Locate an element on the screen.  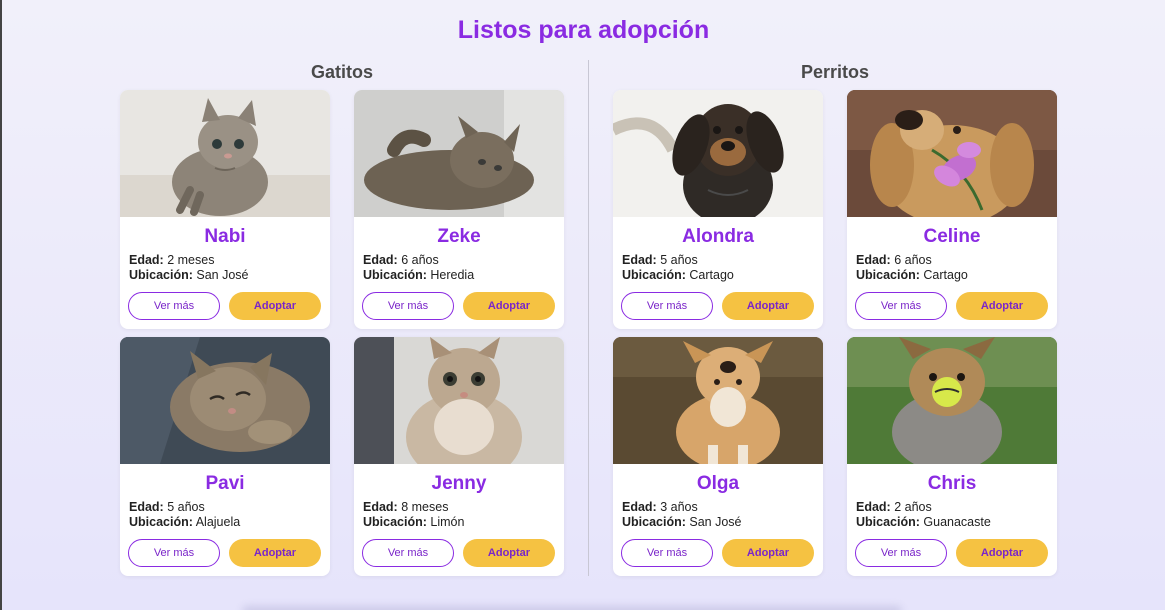
section-title-dogs: Perritos is located at coordinates (835, 72).